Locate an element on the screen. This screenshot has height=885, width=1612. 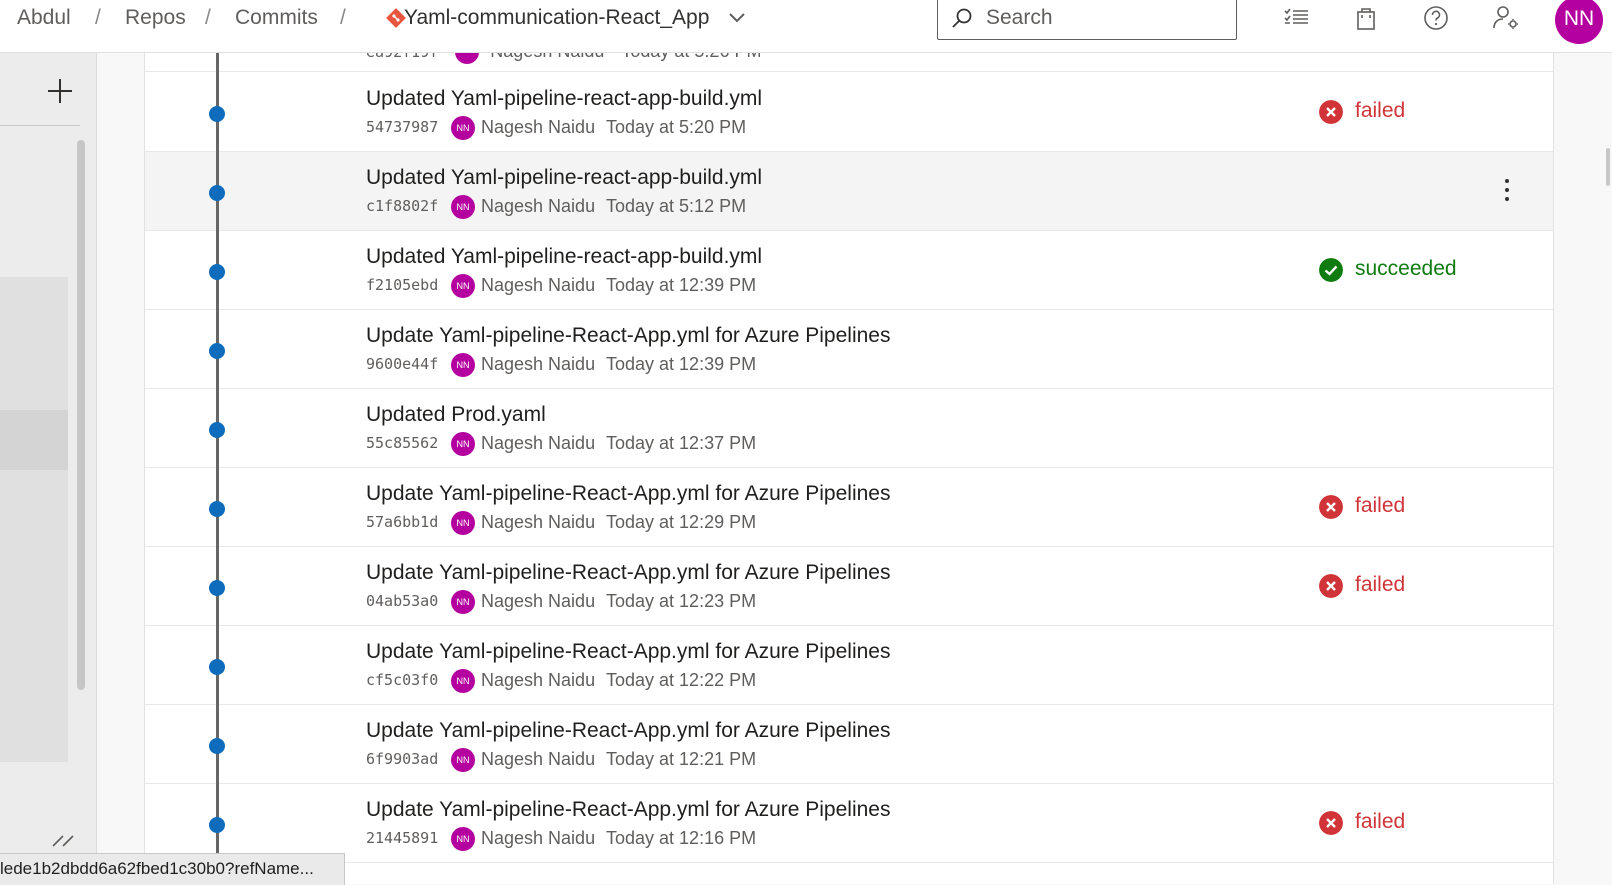
breadcrumb-commits: Commits is located at coordinates (276, 18).